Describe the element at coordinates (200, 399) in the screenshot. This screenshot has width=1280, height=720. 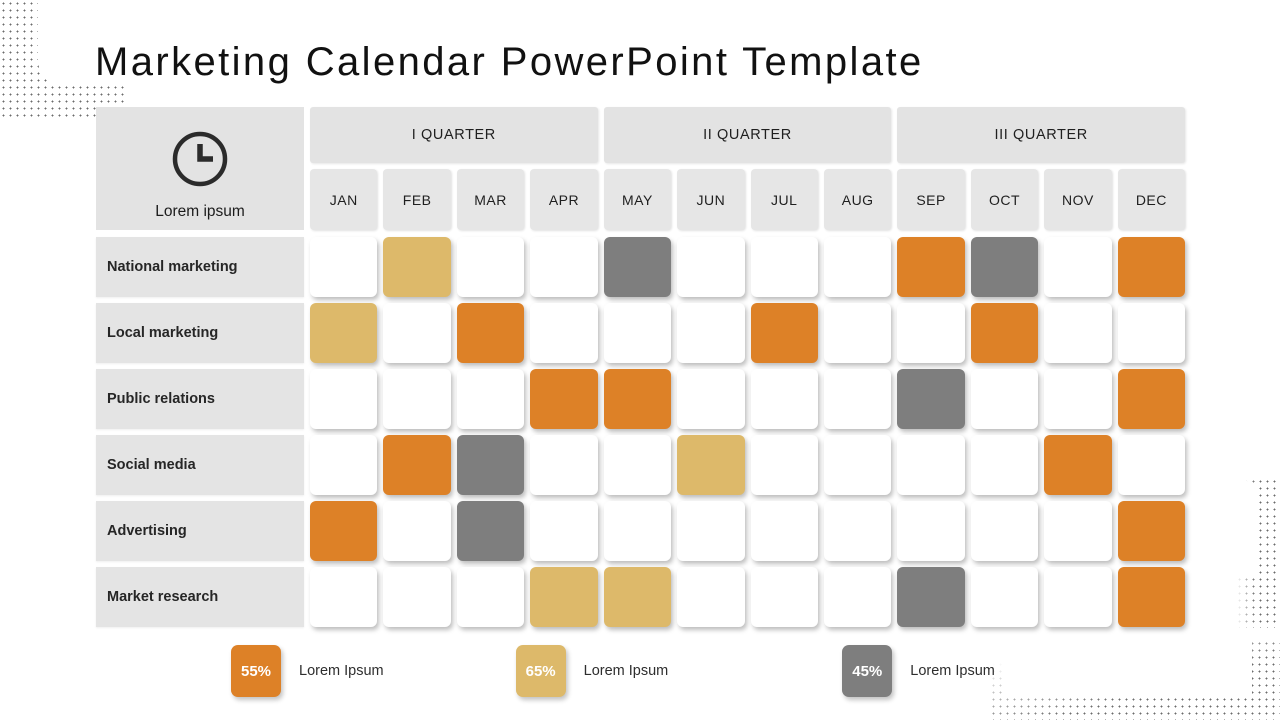
I see `row-label-public-relations: Public relations` at that location.